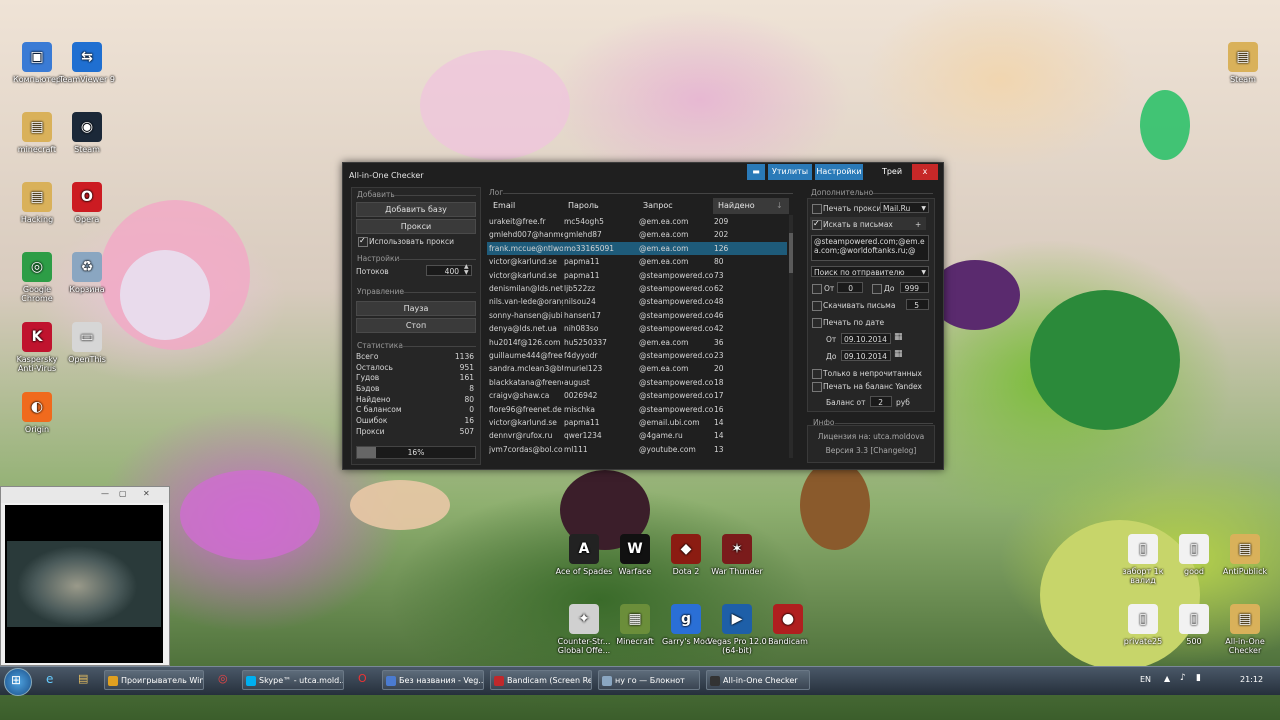 Image resolution: width=1280 pixels, height=720 pixels. Describe the element at coordinates (113, 681) in the screenshot. I see `player-icon` at that location.